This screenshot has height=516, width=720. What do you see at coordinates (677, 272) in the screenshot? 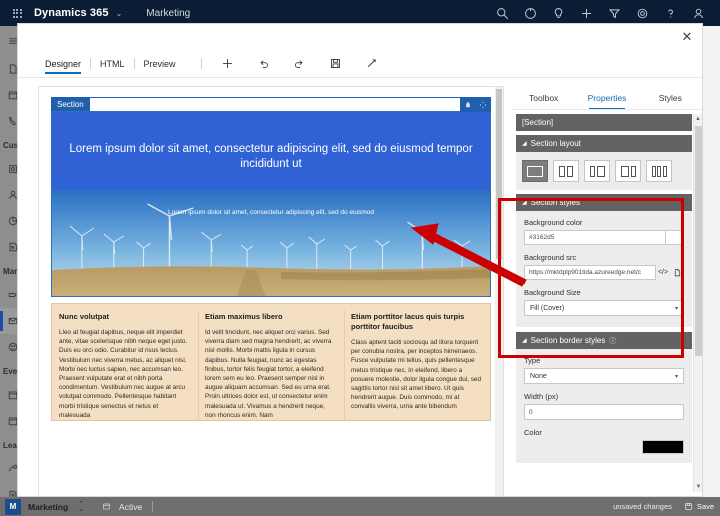
I see `pick-image-icon` at bounding box center [677, 272].